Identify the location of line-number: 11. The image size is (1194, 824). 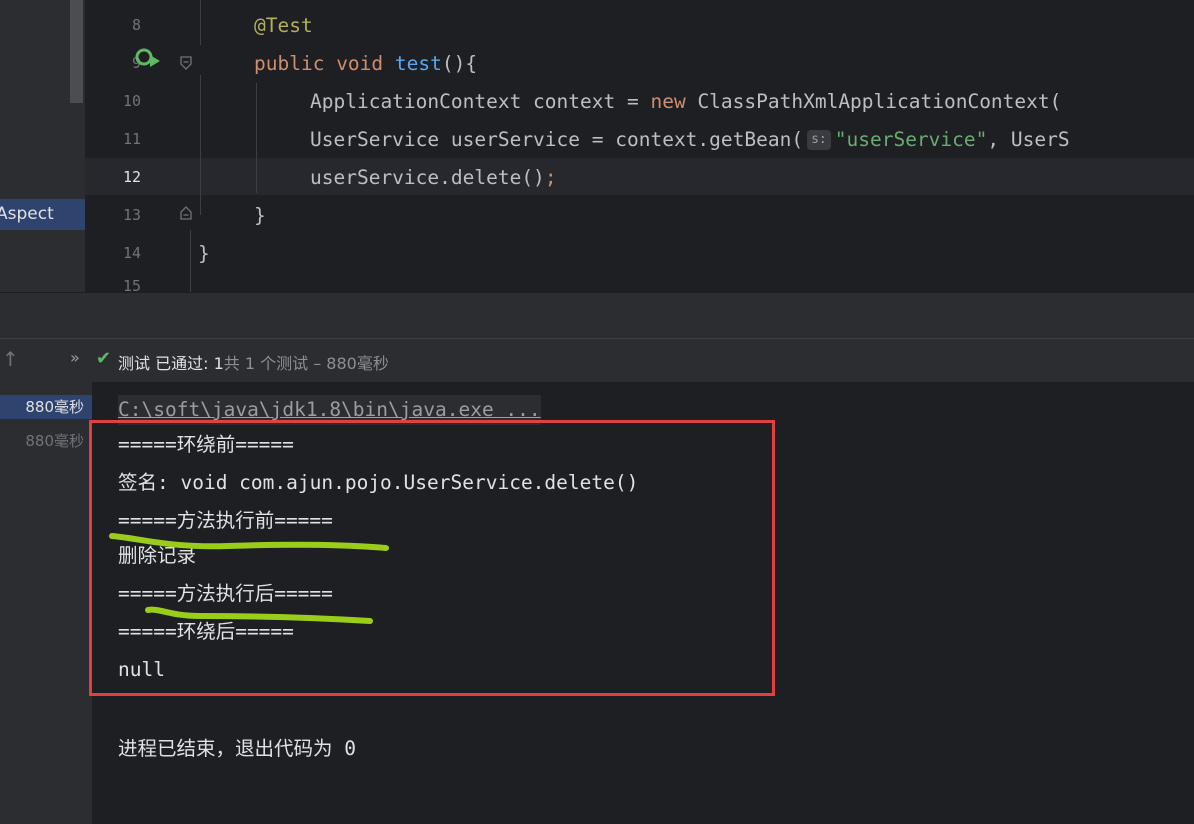
(131, 139).